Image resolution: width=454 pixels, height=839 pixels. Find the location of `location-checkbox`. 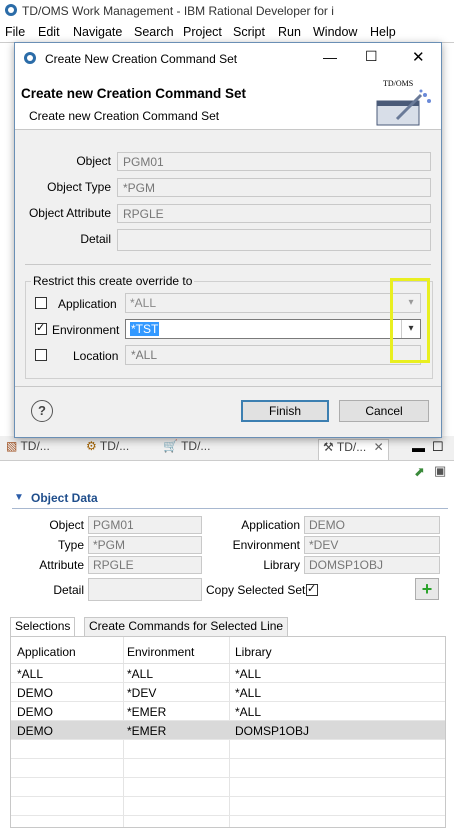

location-checkbox is located at coordinates (41, 355).